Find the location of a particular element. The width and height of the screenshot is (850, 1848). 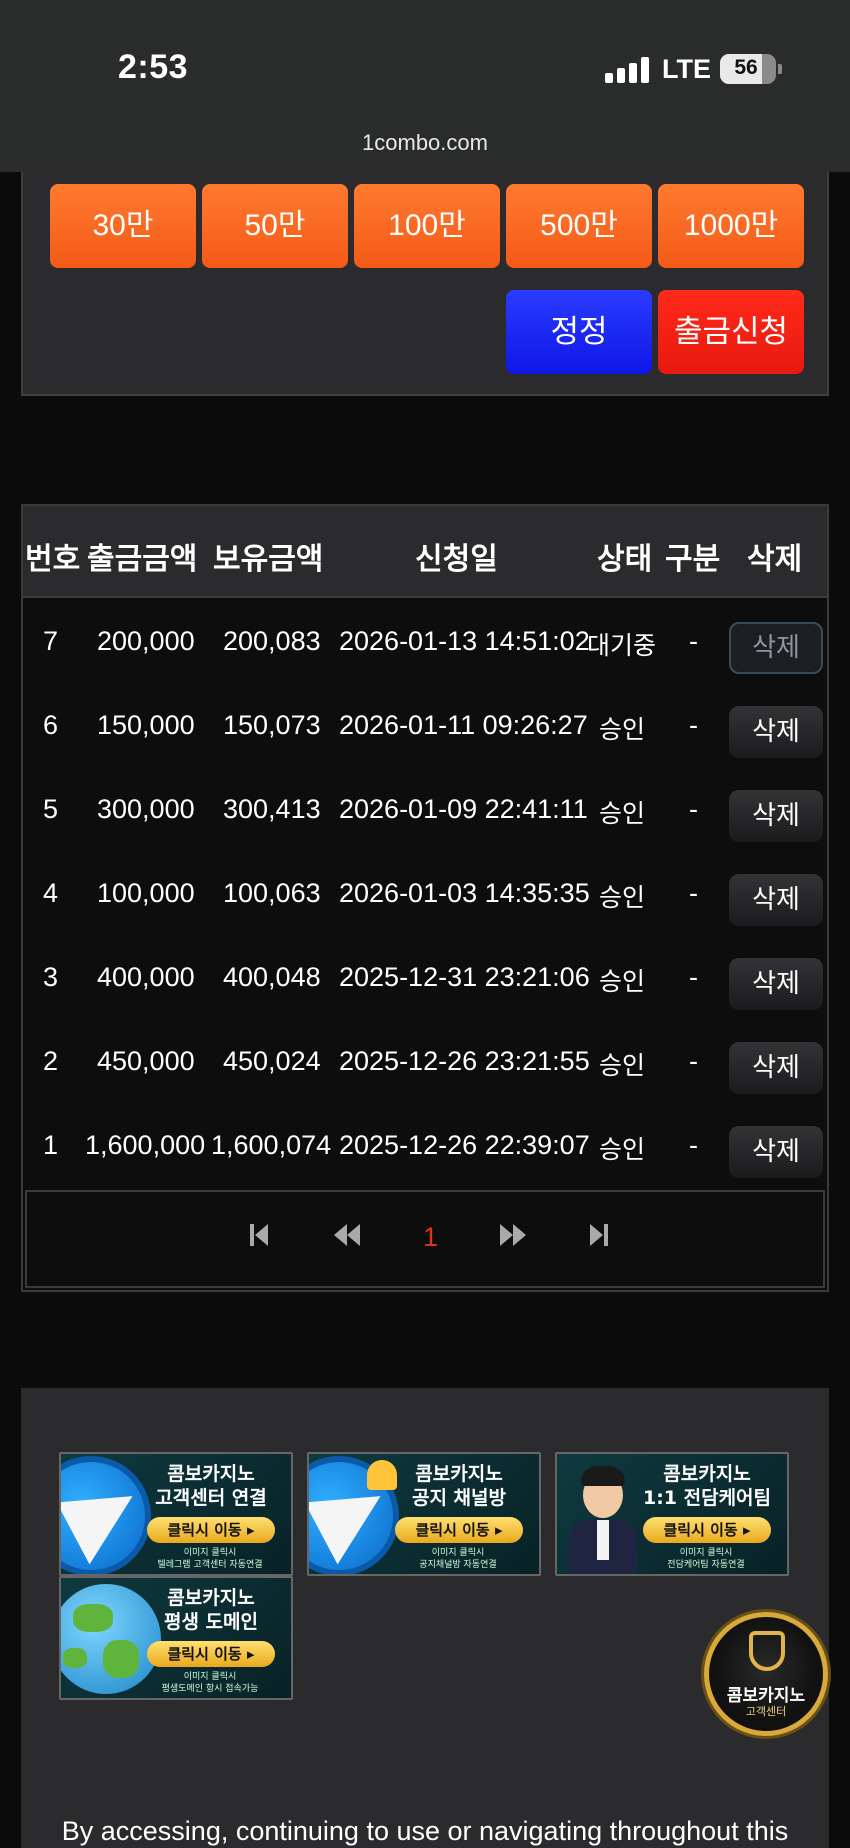

header-balance: 보유금액 is located at coordinates (268, 559).